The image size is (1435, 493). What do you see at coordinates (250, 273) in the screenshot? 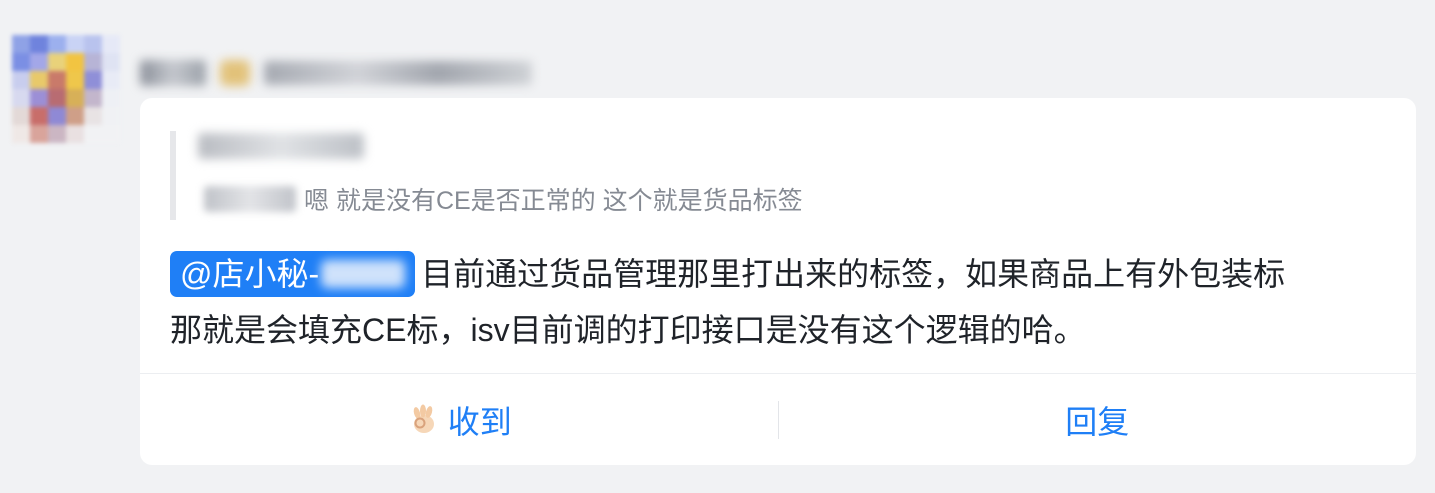
I see `mention-label: @店小秘-` at bounding box center [250, 273].